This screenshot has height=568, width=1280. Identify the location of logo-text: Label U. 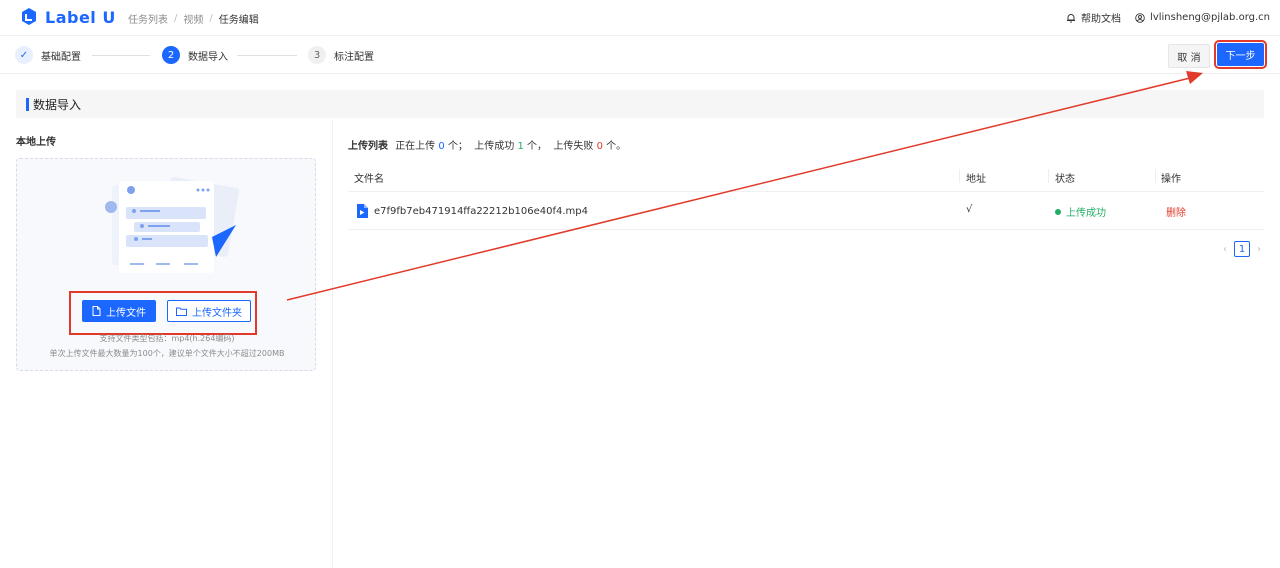
(80, 17).